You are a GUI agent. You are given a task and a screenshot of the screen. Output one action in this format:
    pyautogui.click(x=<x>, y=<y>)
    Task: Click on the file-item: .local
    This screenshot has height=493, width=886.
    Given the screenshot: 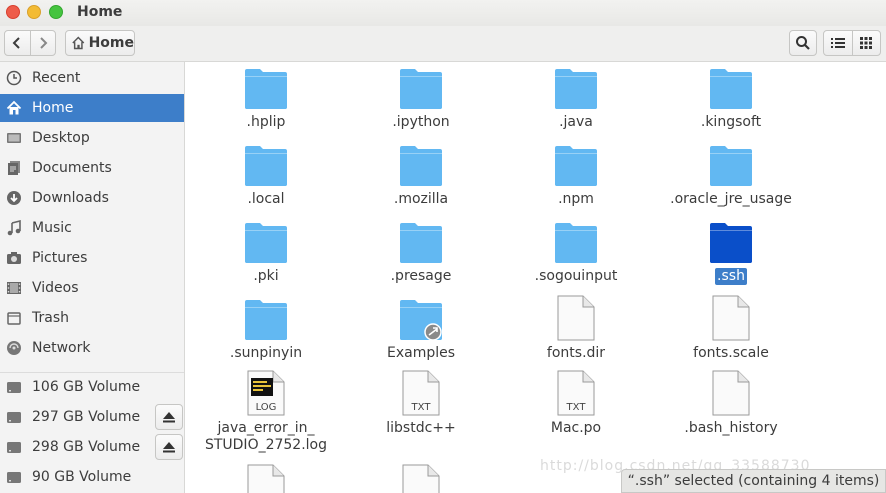 What is the action you would take?
    pyautogui.click(x=266, y=173)
    